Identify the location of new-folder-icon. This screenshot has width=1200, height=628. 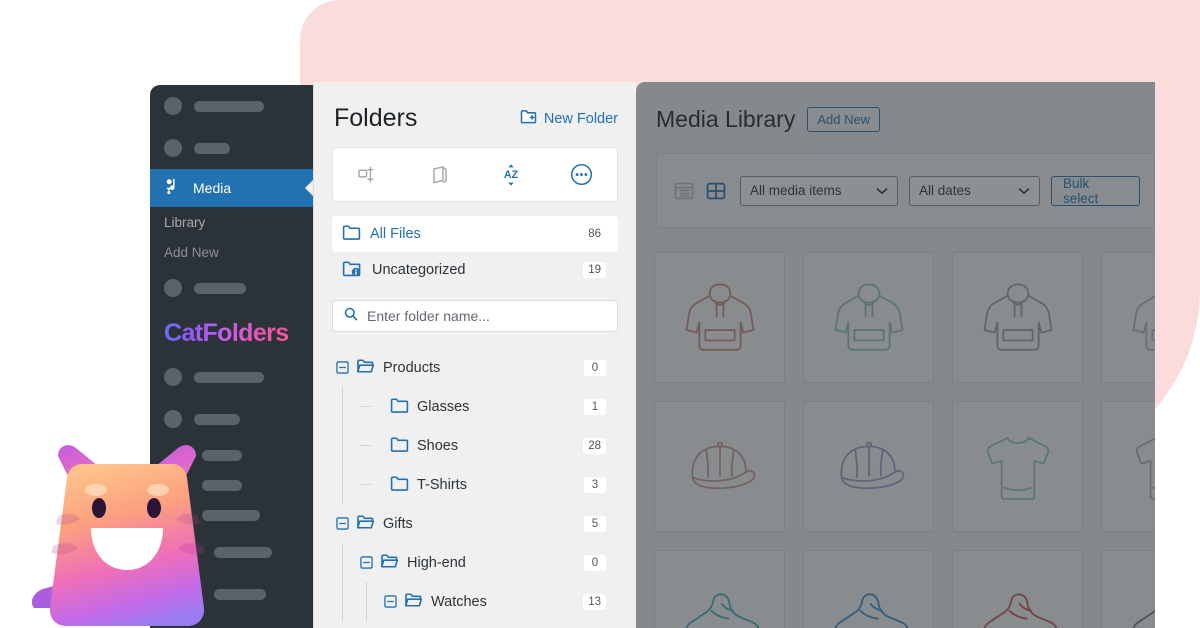
(528, 118).